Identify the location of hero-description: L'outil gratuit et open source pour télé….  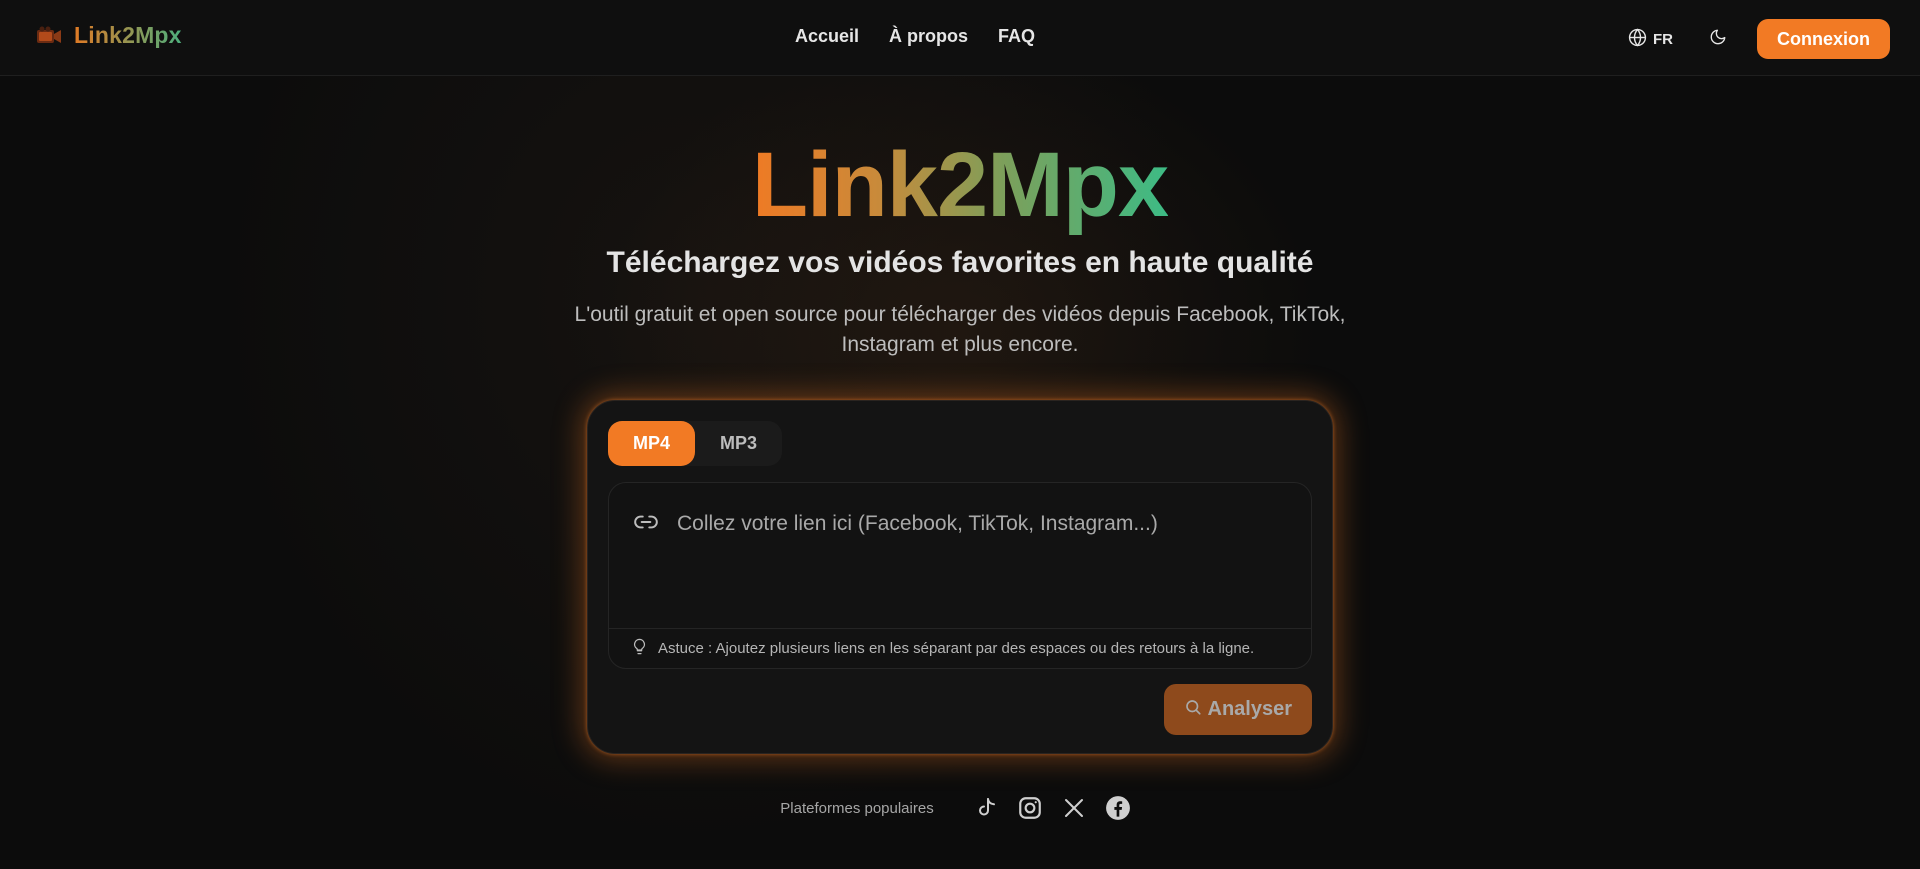
(960, 329).